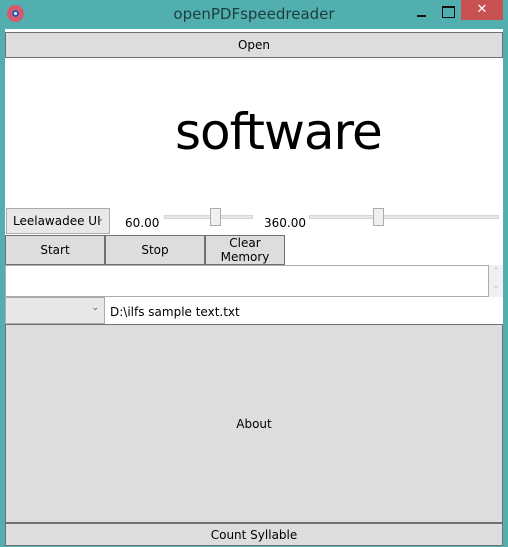 This screenshot has height=547, width=508. What do you see at coordinates (247, 281) in the screenshot?
I see `text-input` at bounding box center [247, 281].